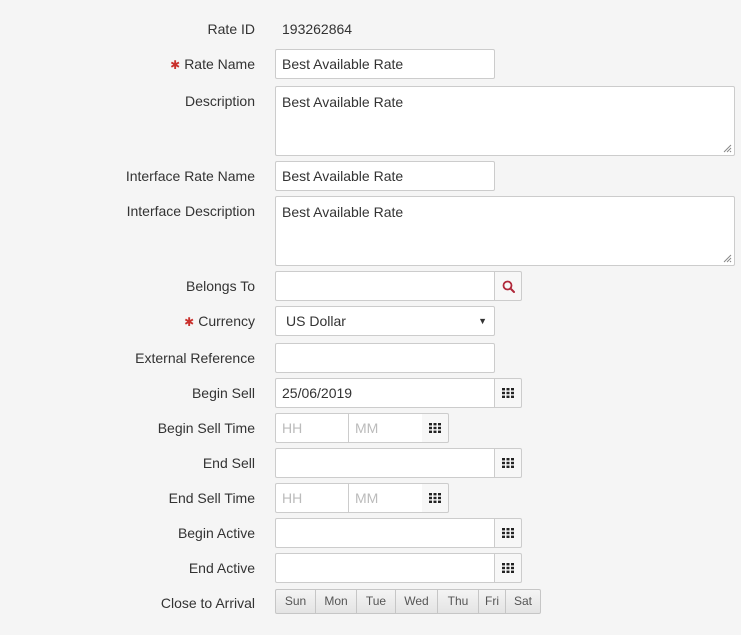  What do you see at coordinates (492, 601) in the screenshot?
I see `day-toggle-fri: Fri` at bounding box center [492, 601].